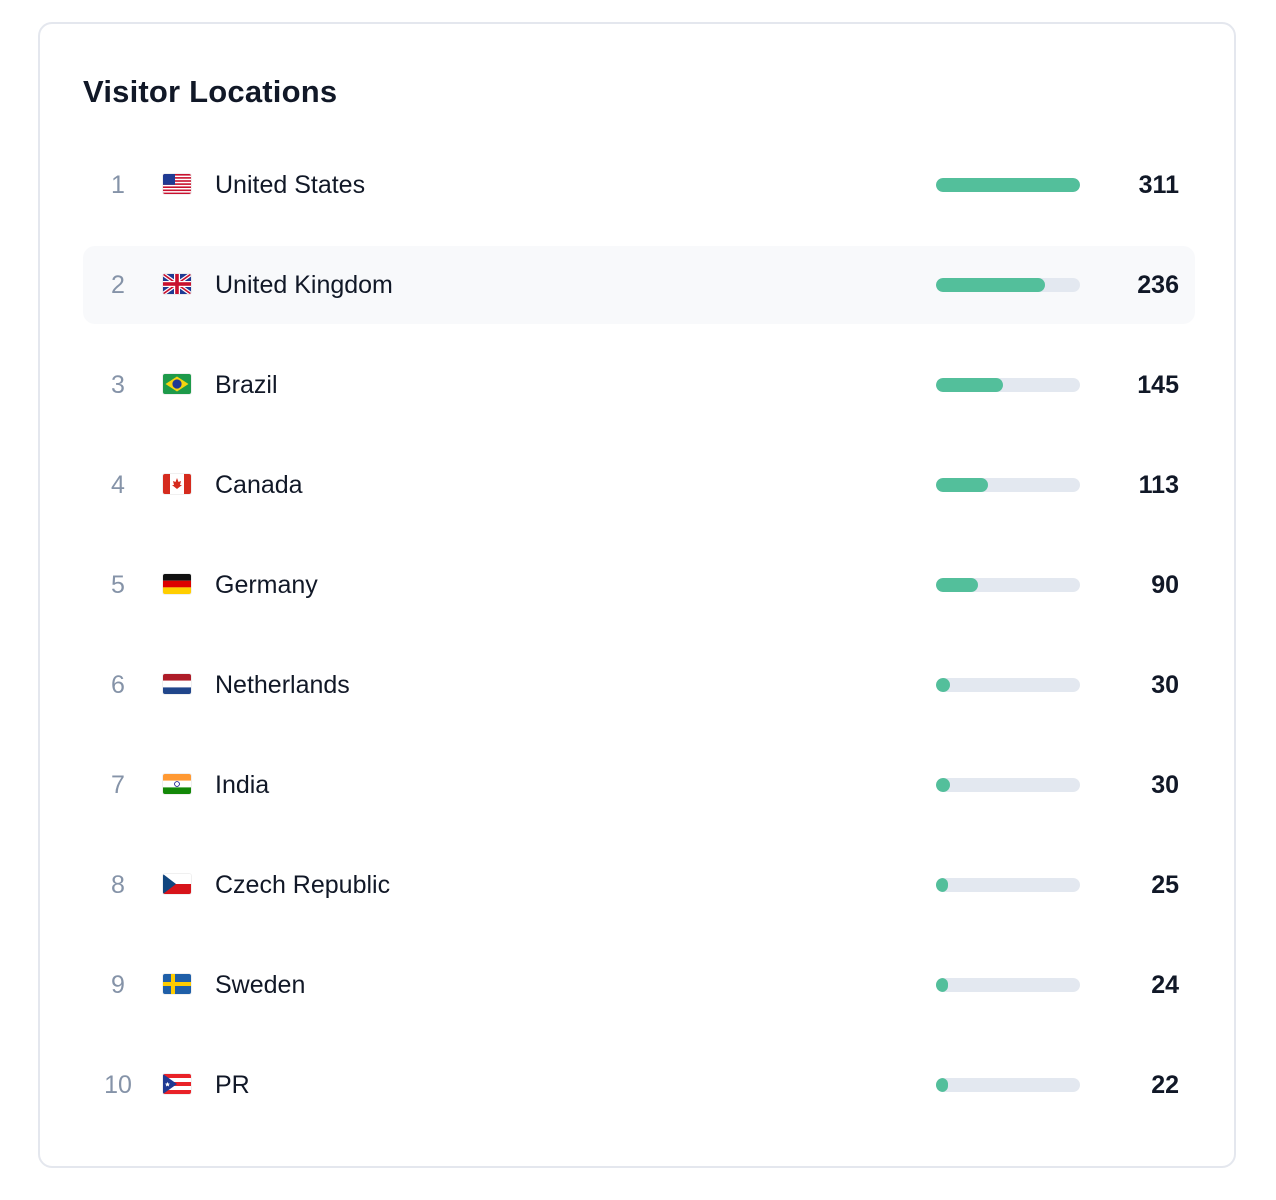 The image size is (1276, 1200). What do you see at coordinates (1158, 385) in the screenshot?
I see `visitor-count: 145` at bounding box center [1158, 385].